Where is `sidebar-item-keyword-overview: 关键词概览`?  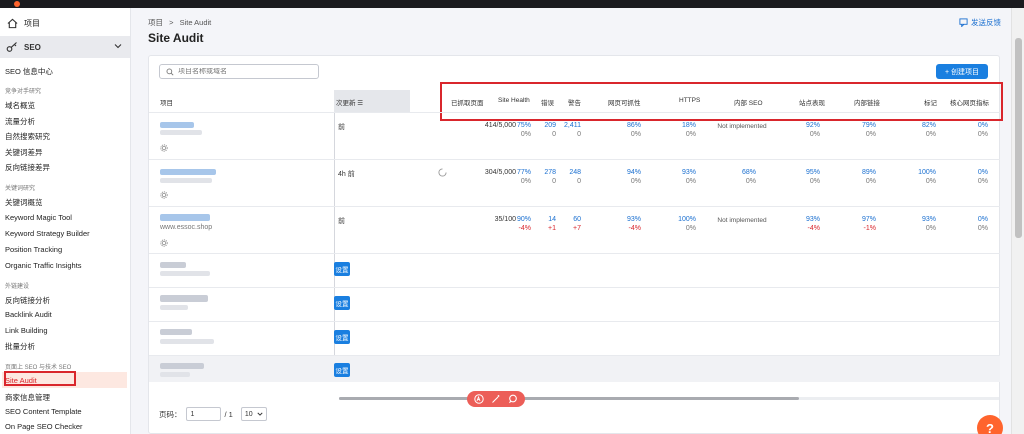 sidebar-item-keyword-overview: 关键词概览 is located at coordinates (24, 202).